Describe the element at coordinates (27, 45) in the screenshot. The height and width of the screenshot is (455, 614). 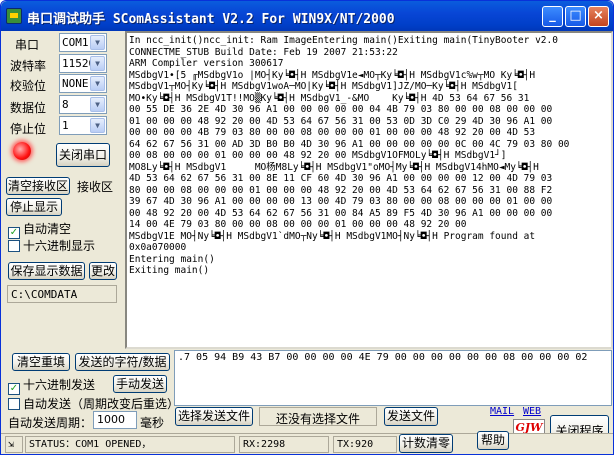
I see `port-label: 串口` at that location.